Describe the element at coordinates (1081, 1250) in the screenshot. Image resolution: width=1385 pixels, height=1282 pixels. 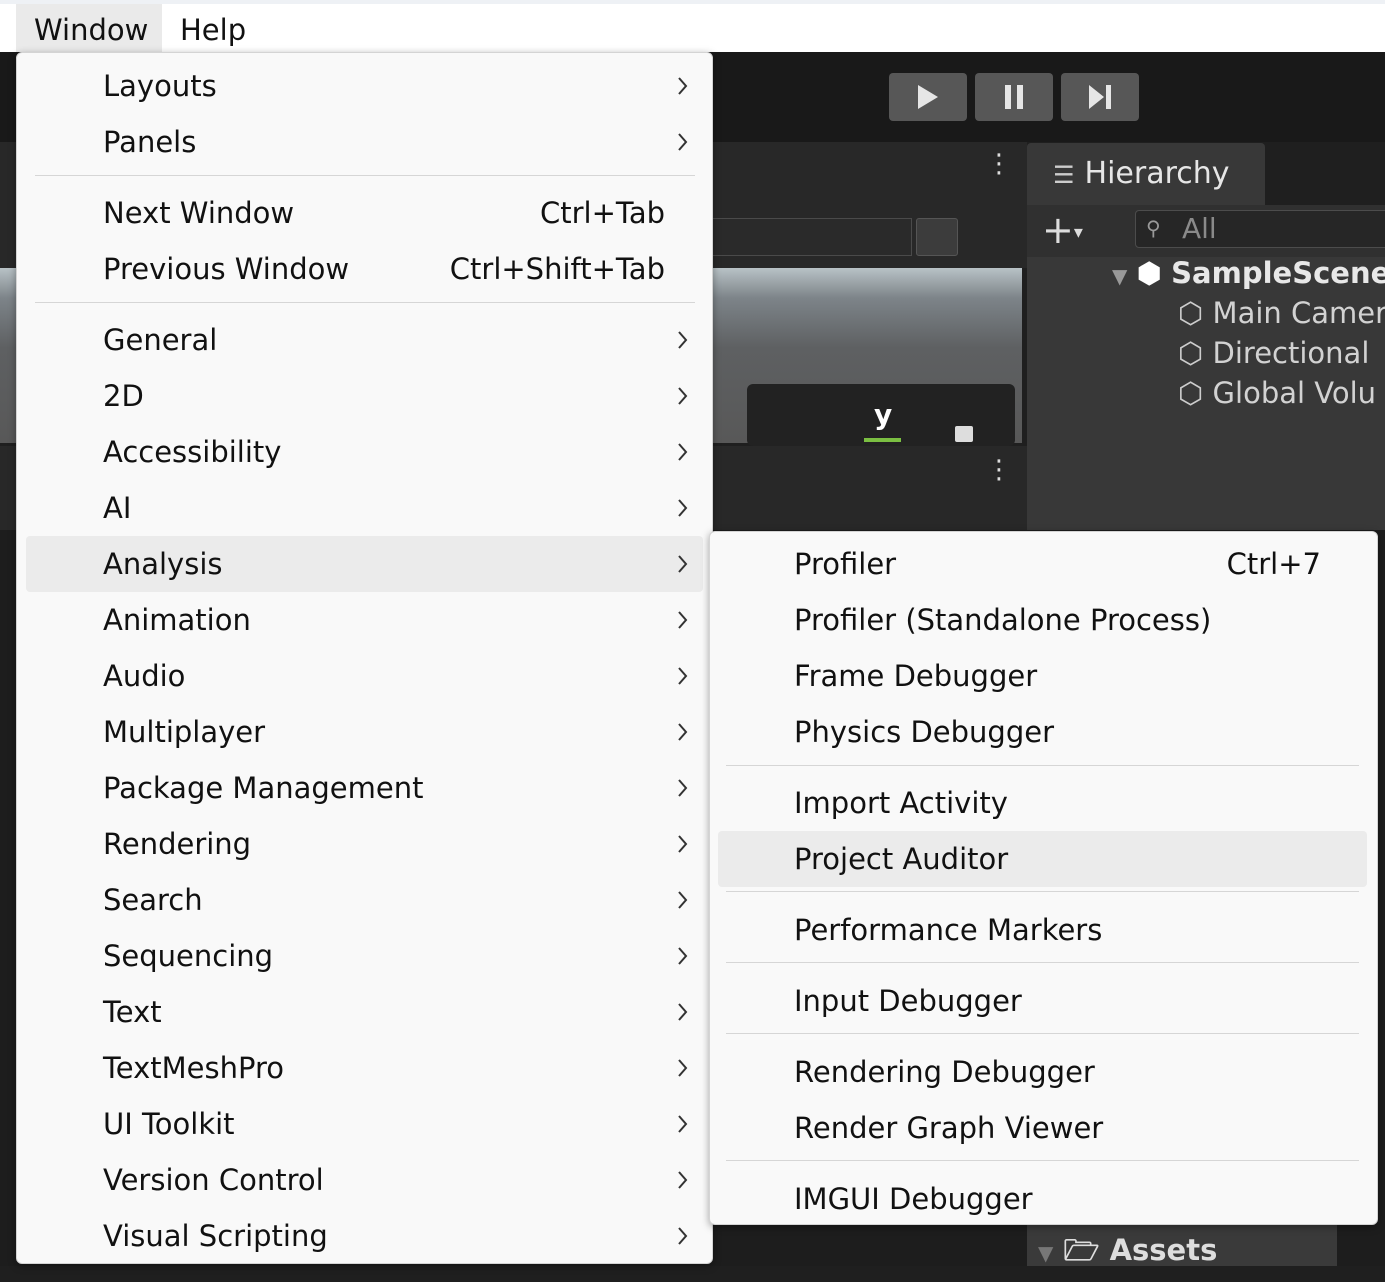
I see `folder-icon: 🗁` at that location.